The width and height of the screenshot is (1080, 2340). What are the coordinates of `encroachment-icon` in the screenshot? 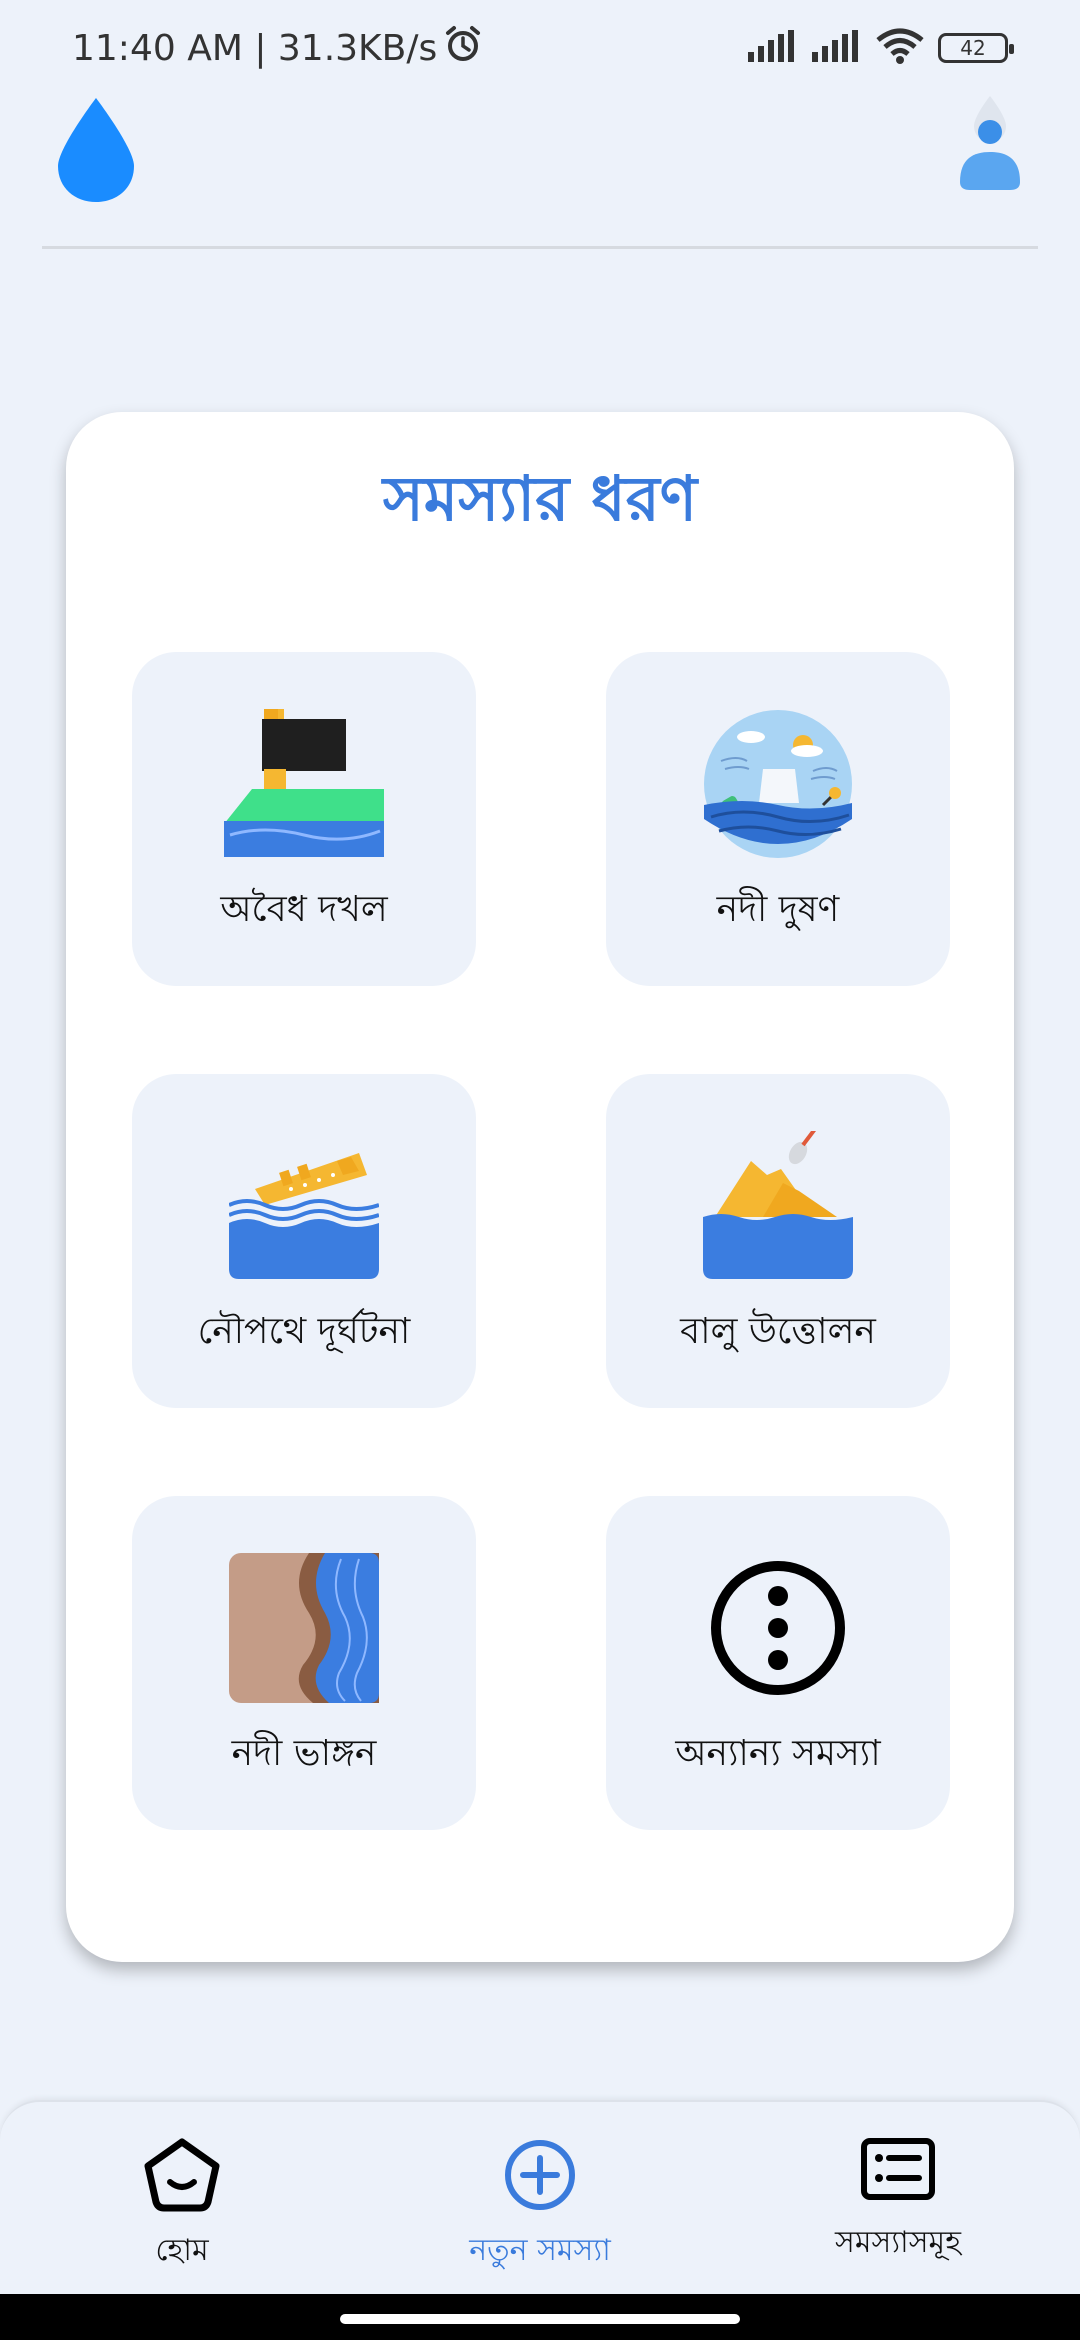 It's located at (304, 784).